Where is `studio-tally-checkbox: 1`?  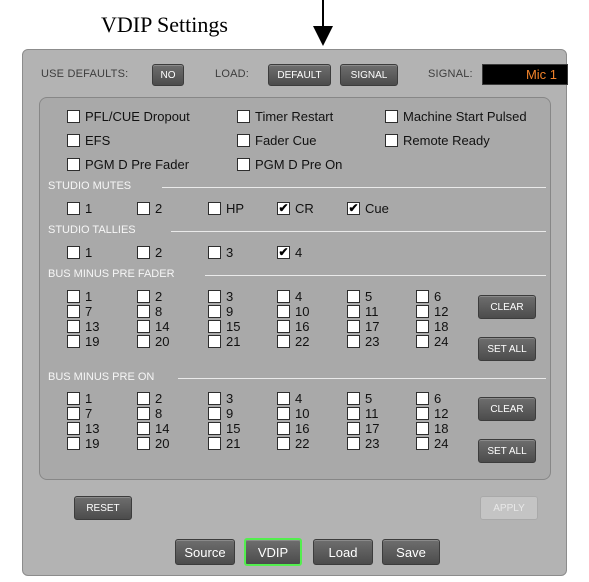 studio-tally-checkbox: 1 is located at coordinates (79, 252).